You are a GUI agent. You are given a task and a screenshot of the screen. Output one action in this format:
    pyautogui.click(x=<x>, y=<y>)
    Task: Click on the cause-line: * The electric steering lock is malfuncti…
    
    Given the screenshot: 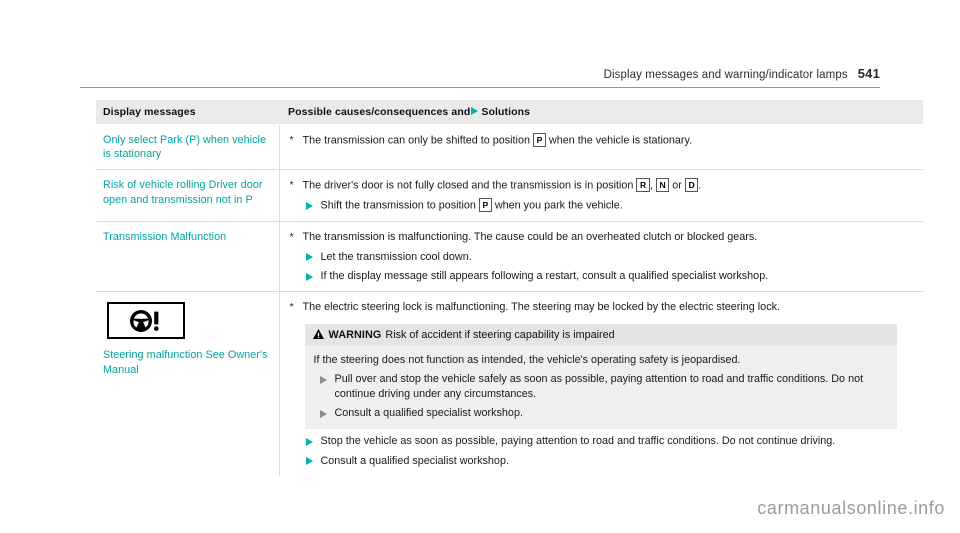 What is the action you would take?
    pyautogui.click(x=603, y=307)
    